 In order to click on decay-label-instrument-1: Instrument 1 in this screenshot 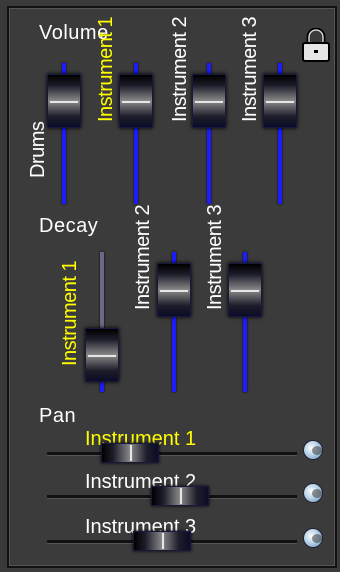, I will do `click(70, 313)`.